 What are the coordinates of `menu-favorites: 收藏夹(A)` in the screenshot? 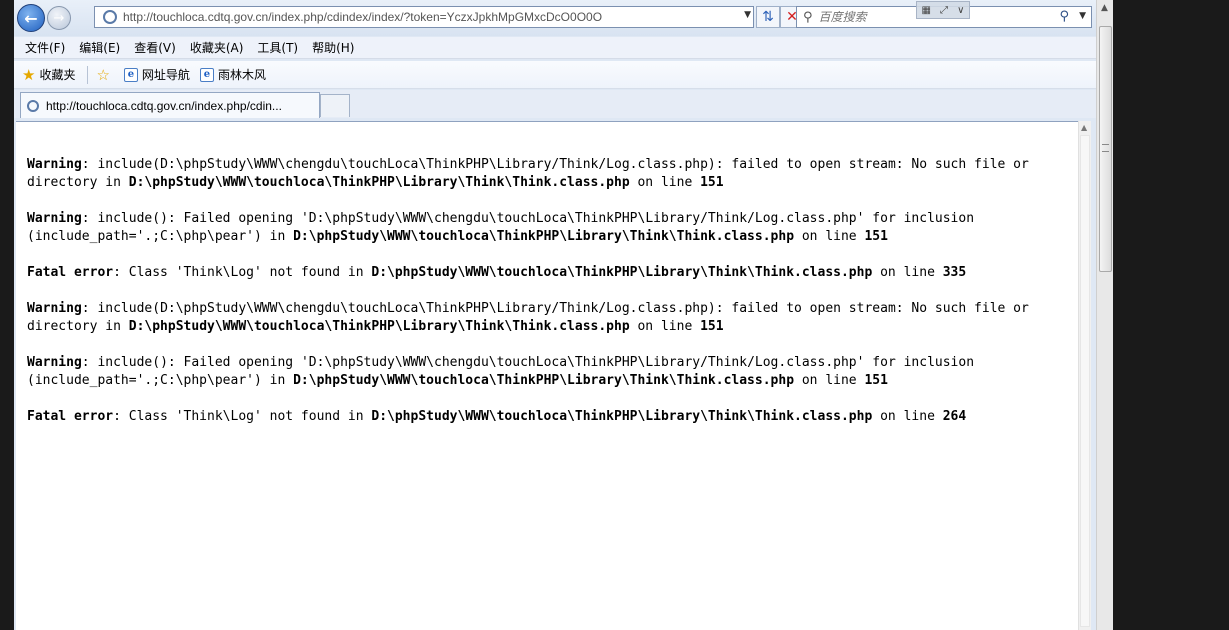 It's located at (217, 47).